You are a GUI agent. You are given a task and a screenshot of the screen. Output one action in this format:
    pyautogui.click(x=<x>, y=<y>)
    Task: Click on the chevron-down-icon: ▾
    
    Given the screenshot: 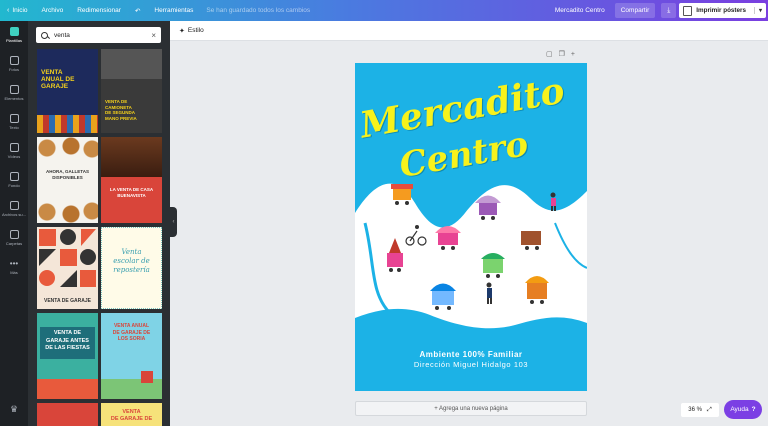 What is the action you would take?
    pyautogui.click(x=757, y=10)
    